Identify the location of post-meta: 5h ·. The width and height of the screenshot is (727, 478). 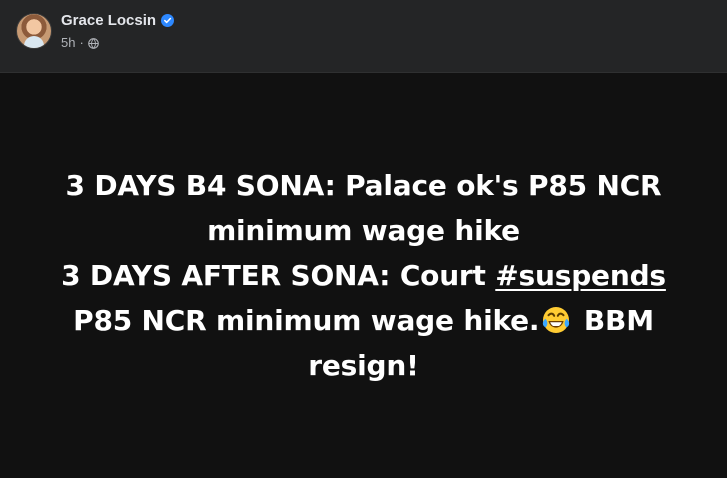
(80, 42).